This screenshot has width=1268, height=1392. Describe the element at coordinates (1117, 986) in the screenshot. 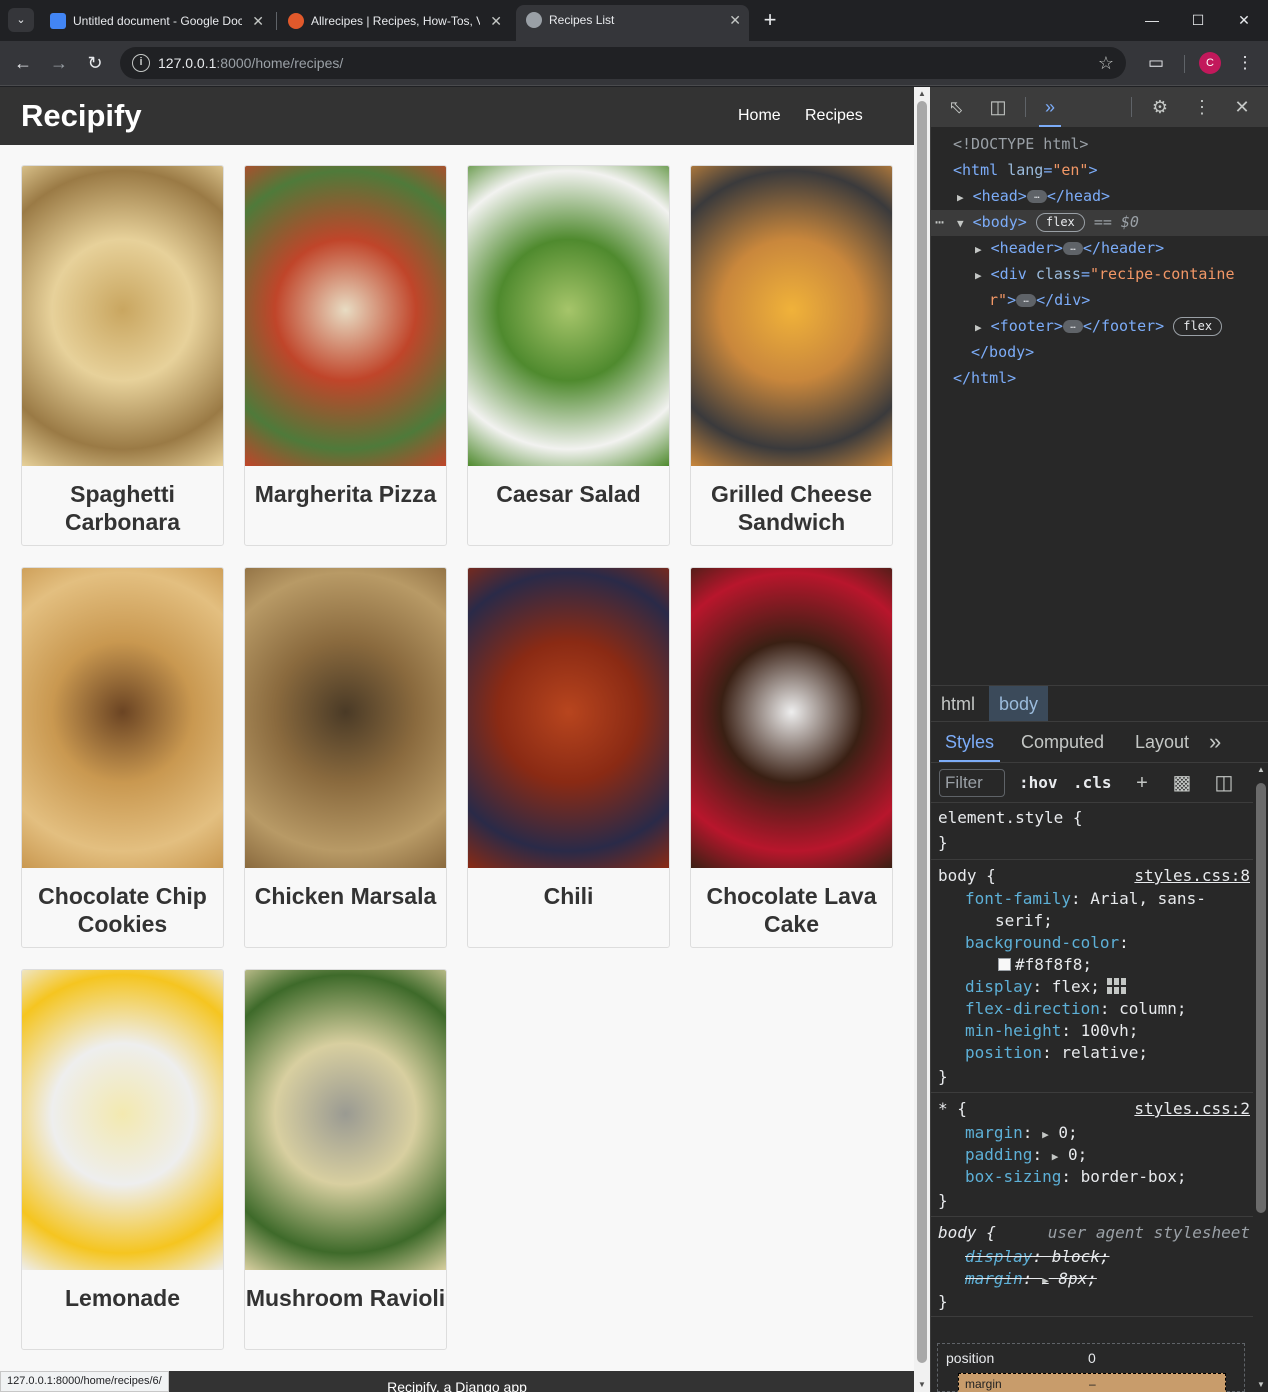

I see `flexbox-editor-icon` at that location.